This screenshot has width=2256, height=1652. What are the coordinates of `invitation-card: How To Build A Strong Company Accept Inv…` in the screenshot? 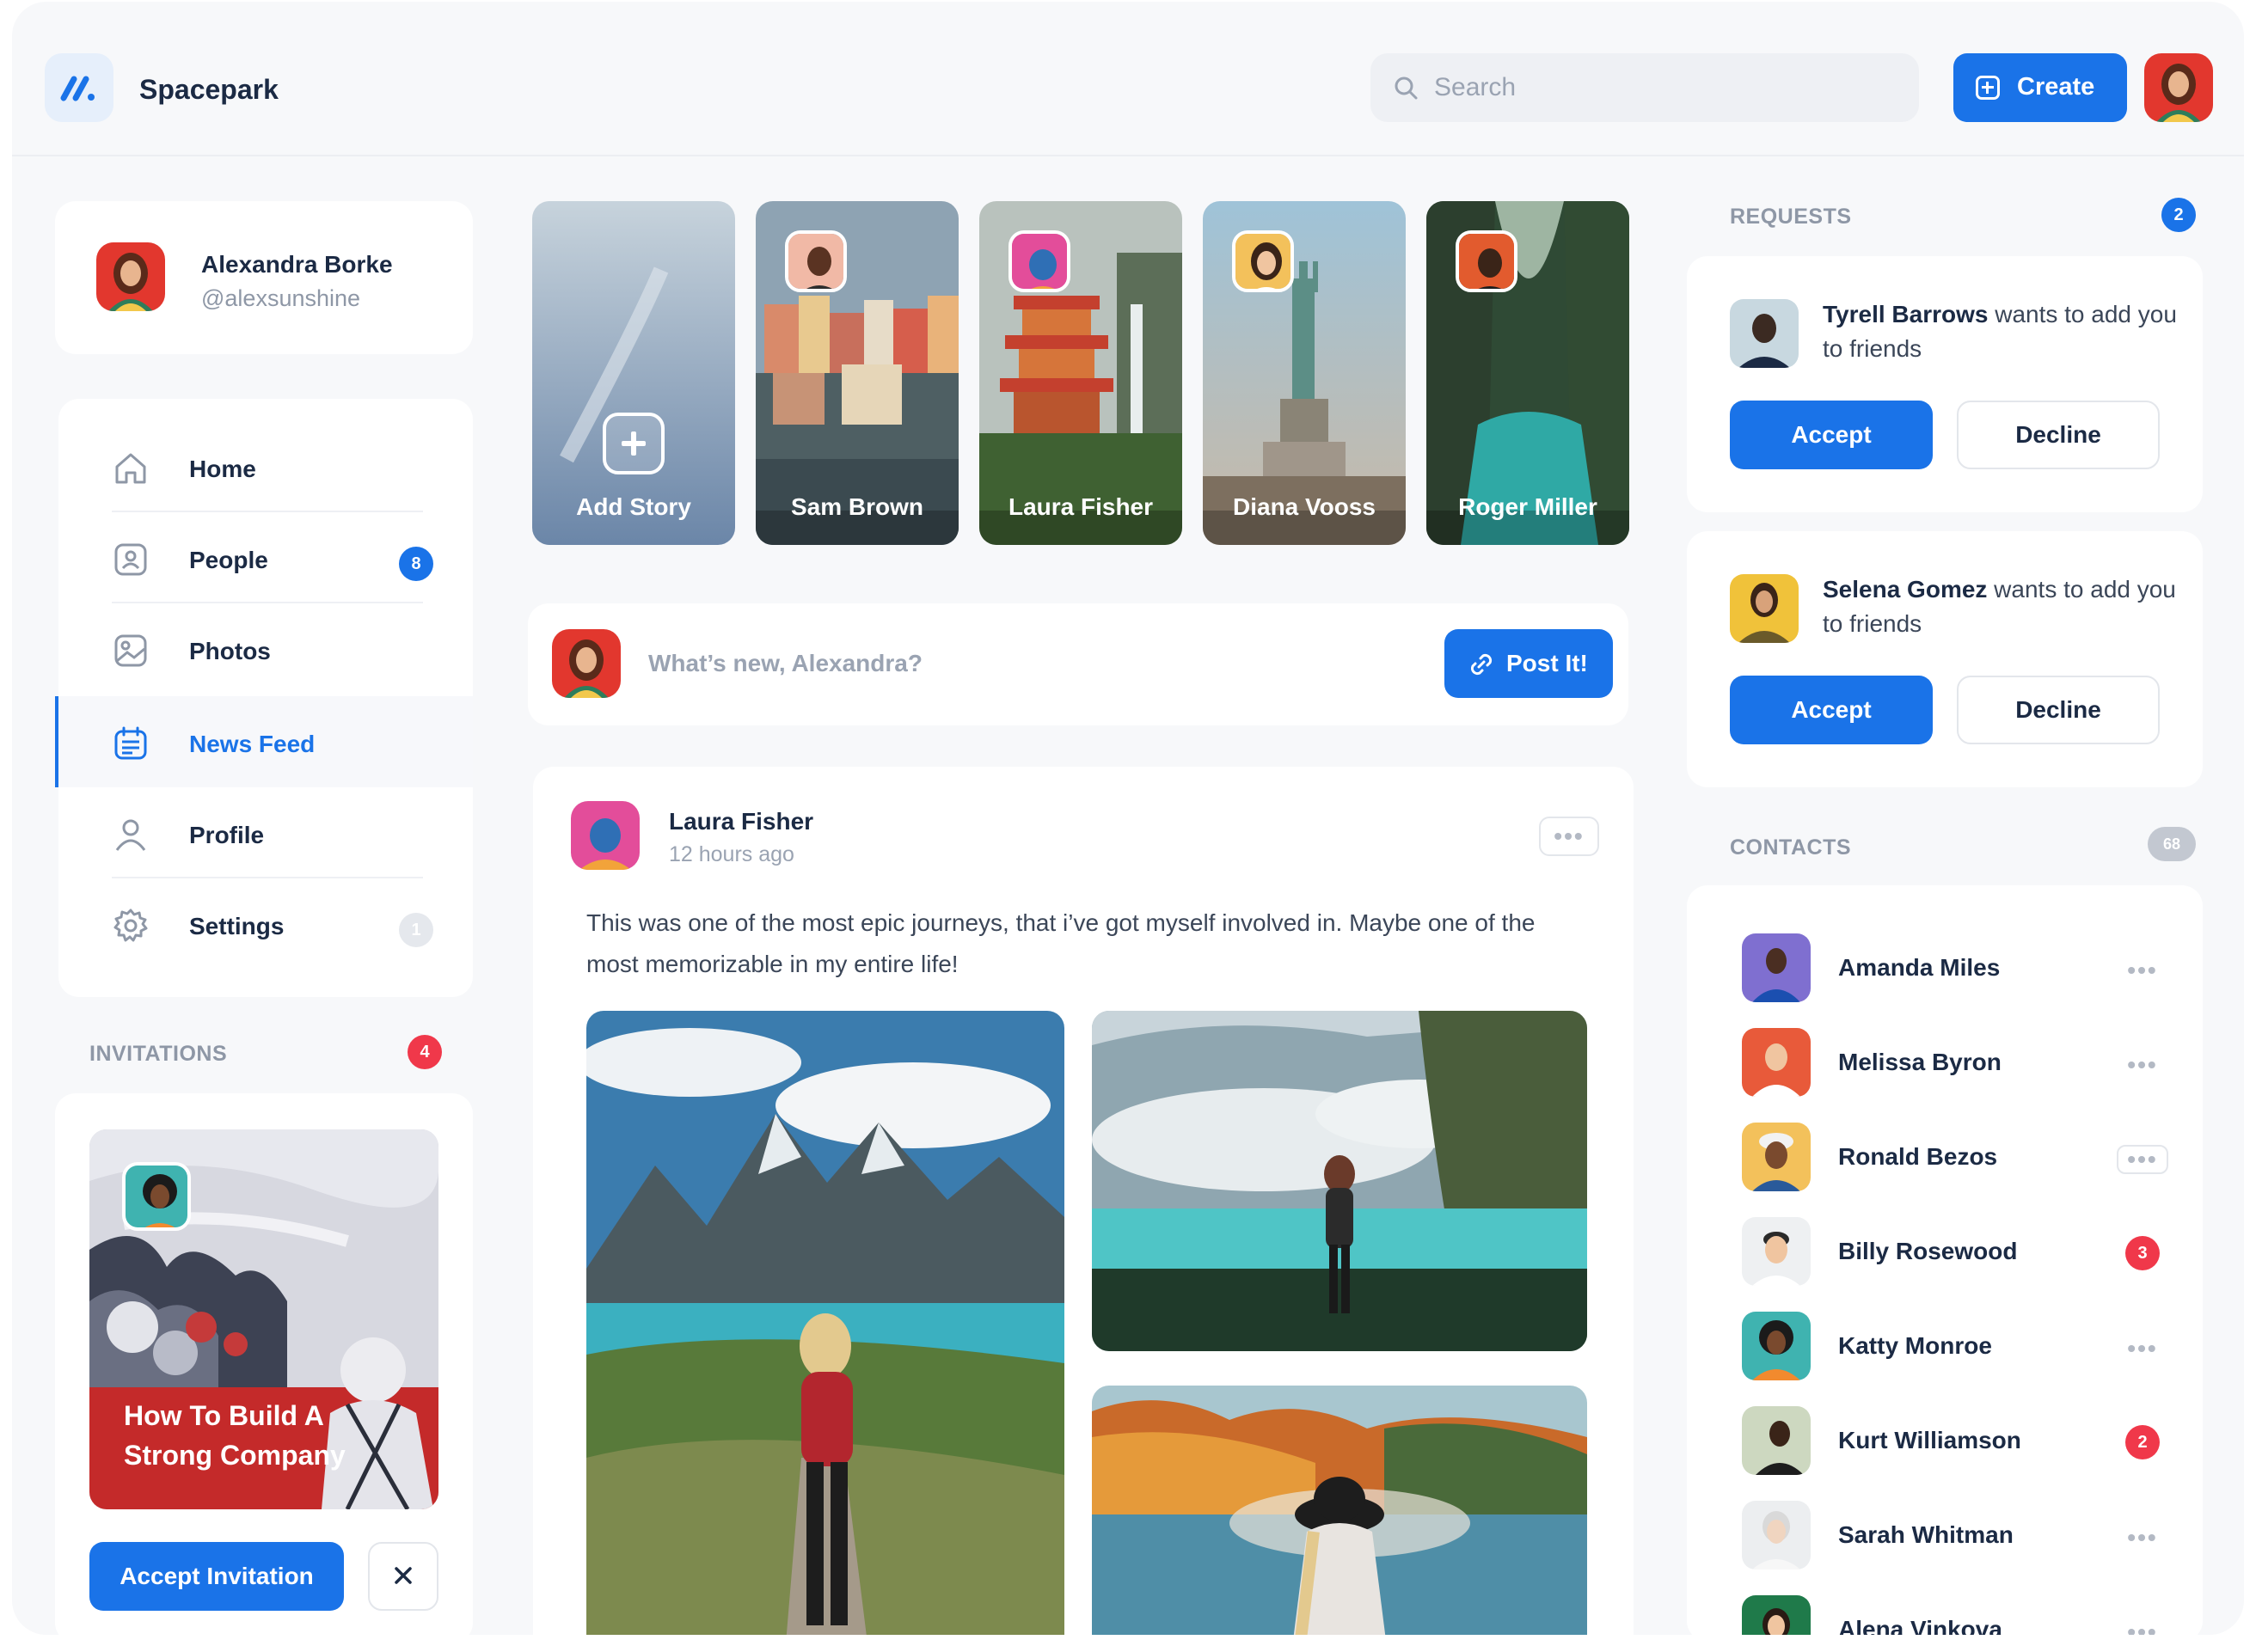 It's located at (264, 1364).